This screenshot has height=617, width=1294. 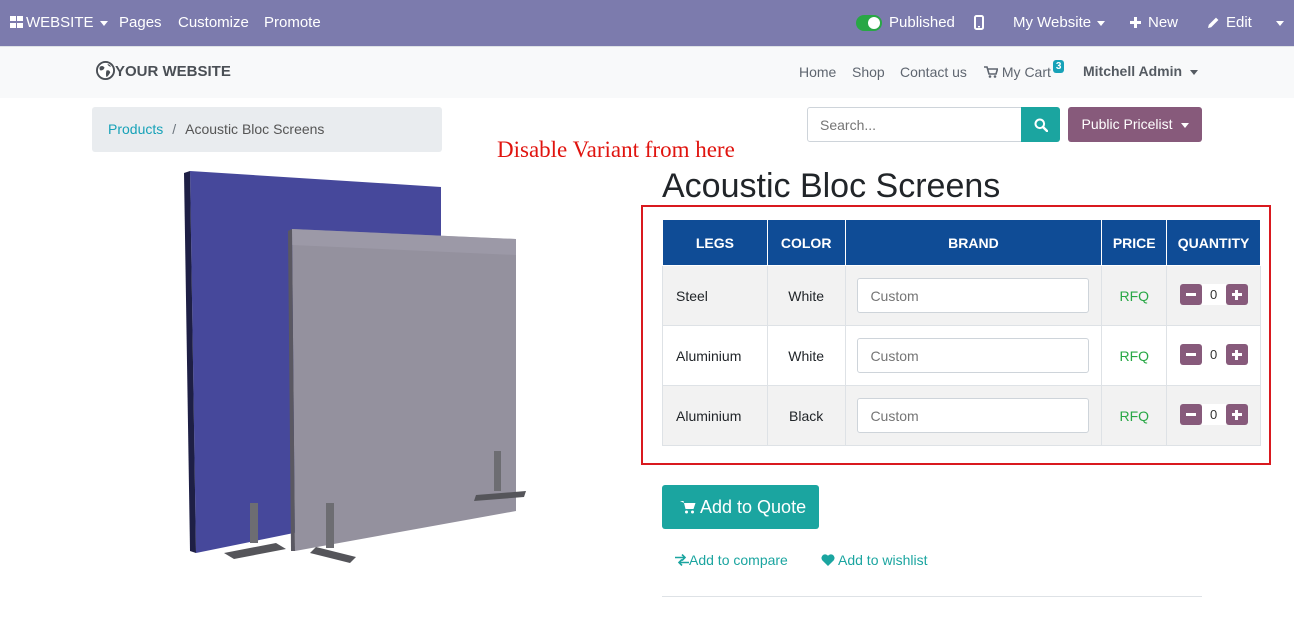 I want to click on published-toggle: Published, so click(x=905, y=23).